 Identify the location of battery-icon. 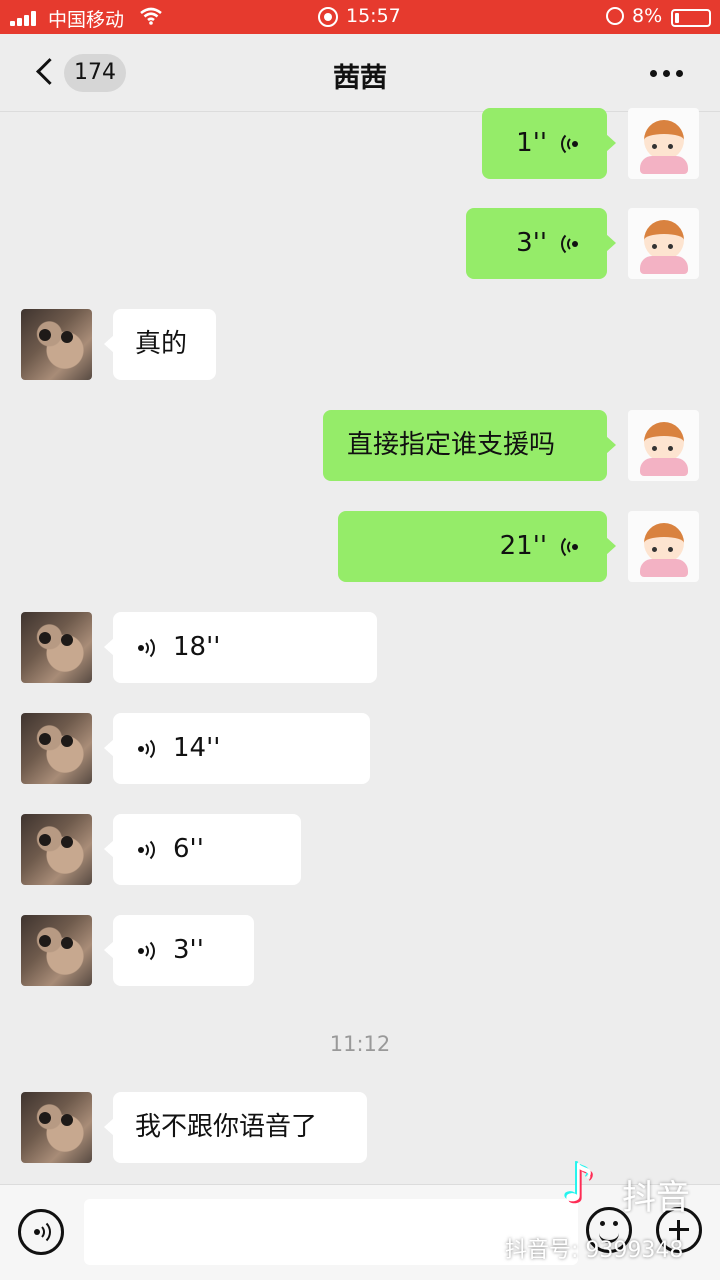
(691, 18).